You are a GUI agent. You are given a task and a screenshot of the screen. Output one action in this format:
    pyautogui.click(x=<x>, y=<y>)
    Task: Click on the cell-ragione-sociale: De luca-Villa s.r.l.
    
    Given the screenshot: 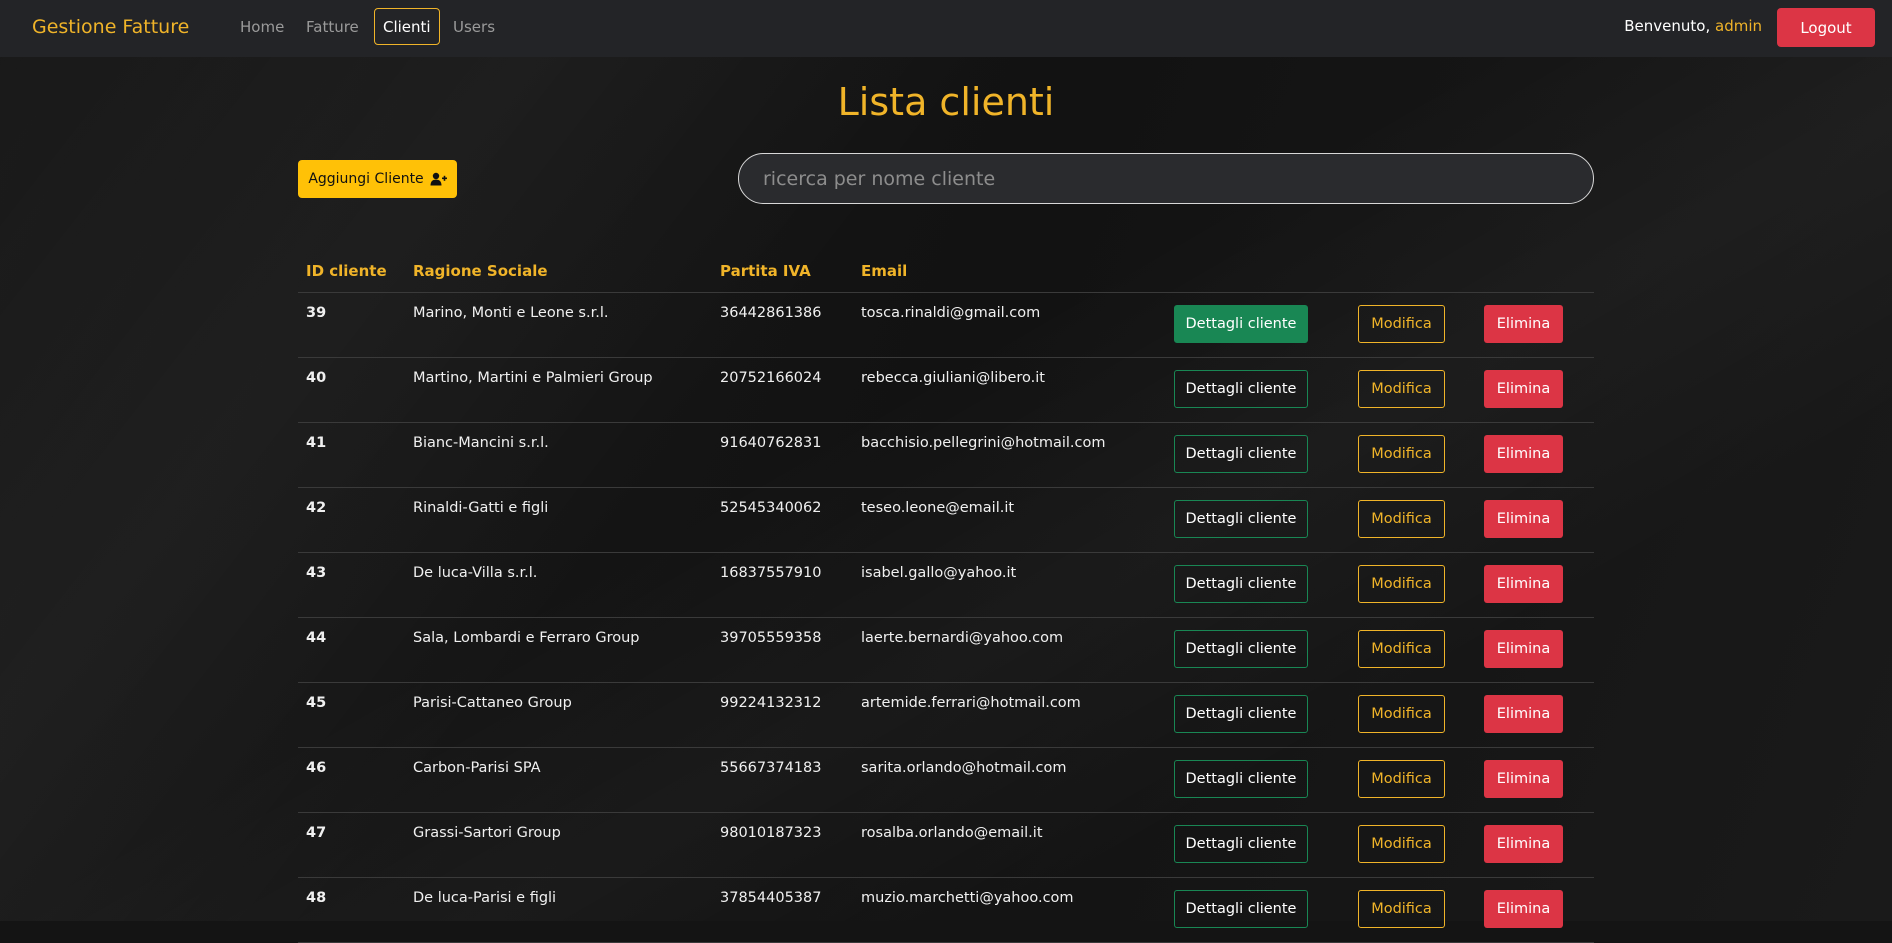 What is the action you would take?
    pyautogui.click(x=475, y=573)
    